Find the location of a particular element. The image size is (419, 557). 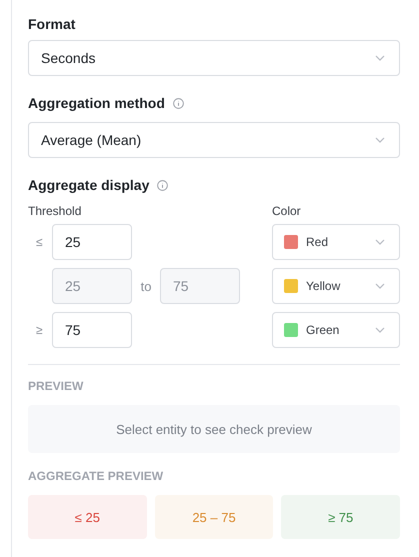

color-select: Red is located at coordinates (336, 242).